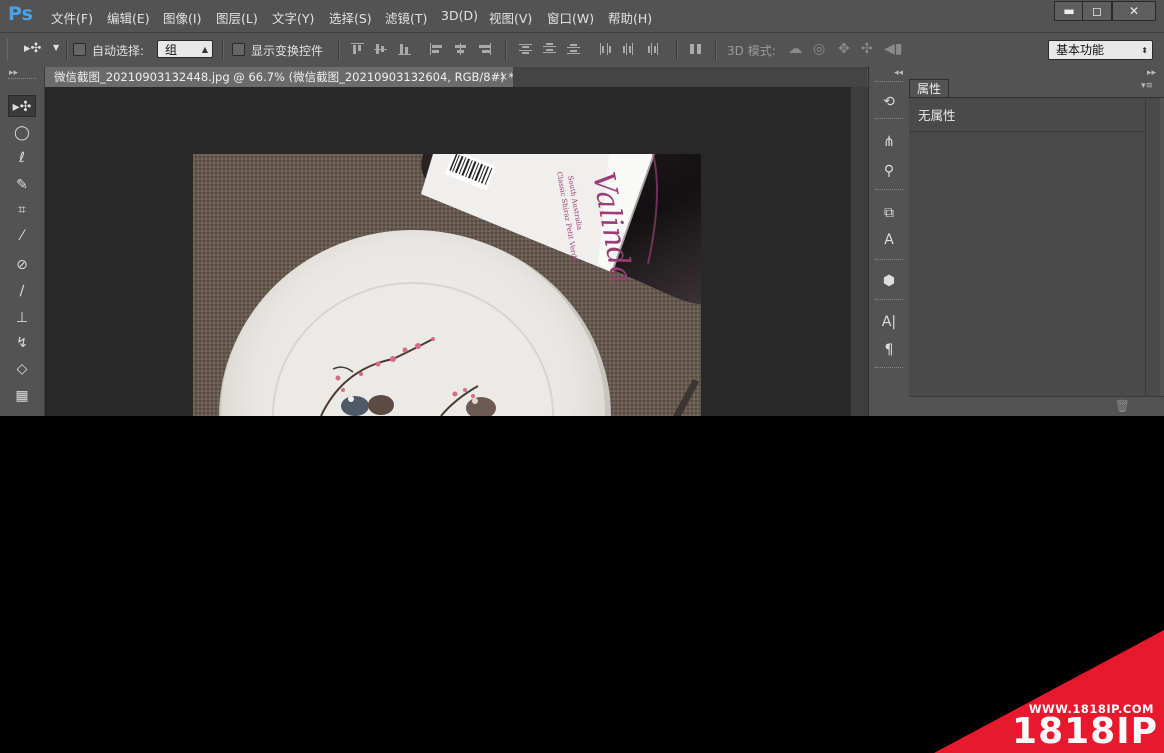 Image resolution: width=1164 pixels, height=753 pixels. Describe the element at coordinates (937, 115) in the screenshot. I see `properties-empty-text: 无属性` at that location.